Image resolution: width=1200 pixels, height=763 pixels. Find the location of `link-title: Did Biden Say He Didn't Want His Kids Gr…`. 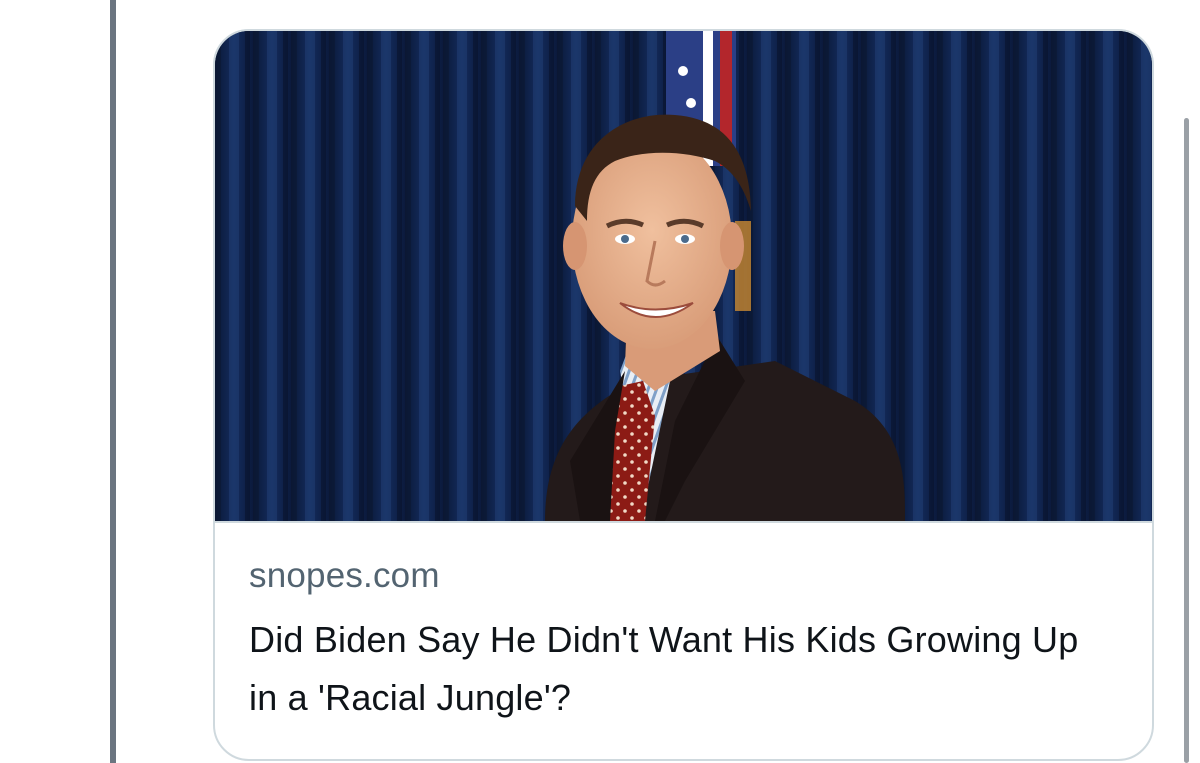

link-title: Did Biden Say He Didn't Want His Kids Gr… is located at coordinates (664, 668).